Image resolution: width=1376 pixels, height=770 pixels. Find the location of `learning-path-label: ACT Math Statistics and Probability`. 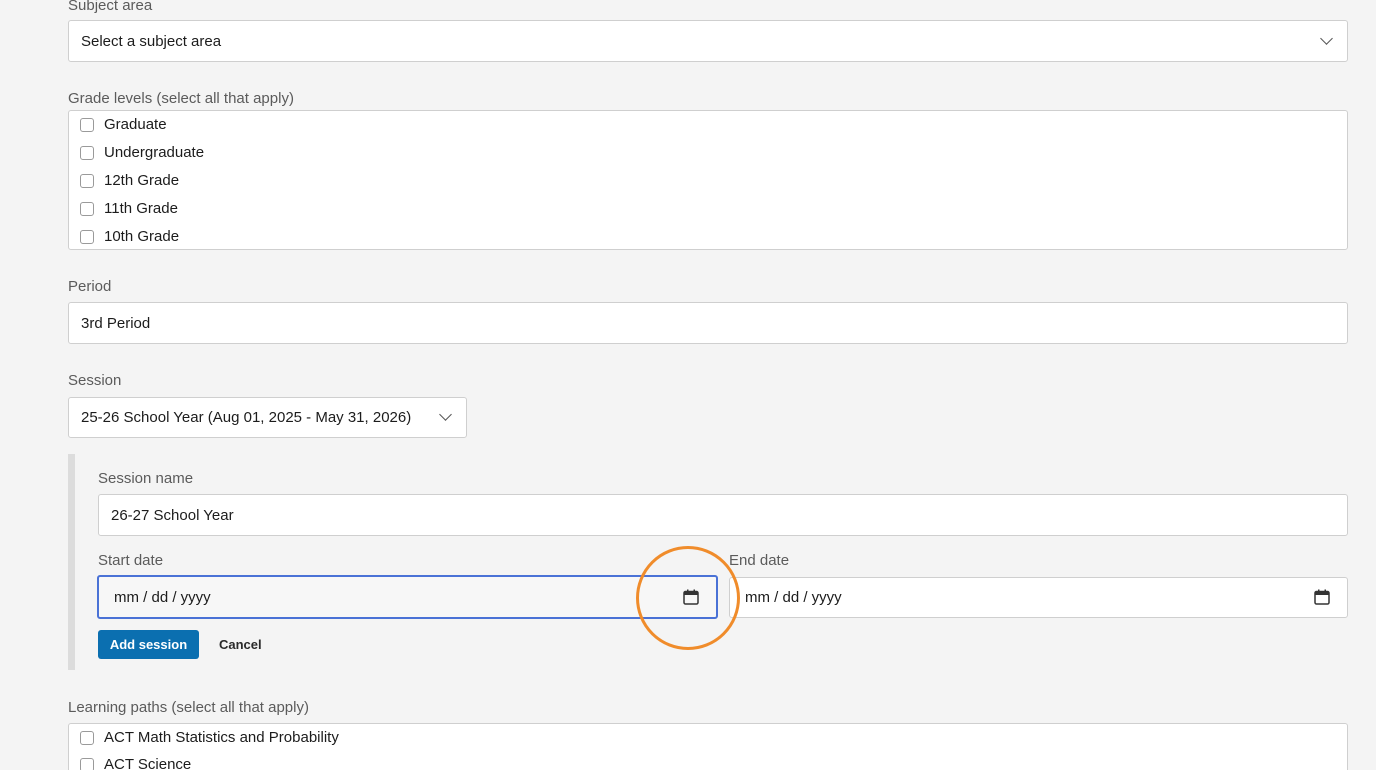

learning-path-label: ACT Math Statistics and Probability is located at coordinates (221, 737).